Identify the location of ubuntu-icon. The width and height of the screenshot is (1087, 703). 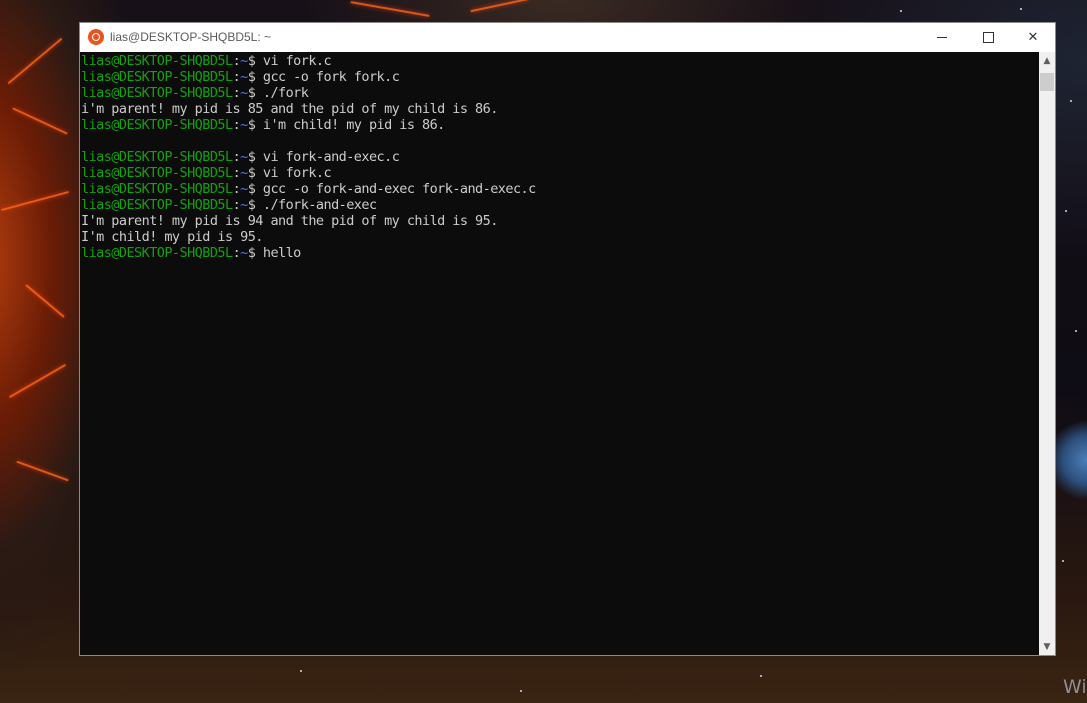
(96, 37).